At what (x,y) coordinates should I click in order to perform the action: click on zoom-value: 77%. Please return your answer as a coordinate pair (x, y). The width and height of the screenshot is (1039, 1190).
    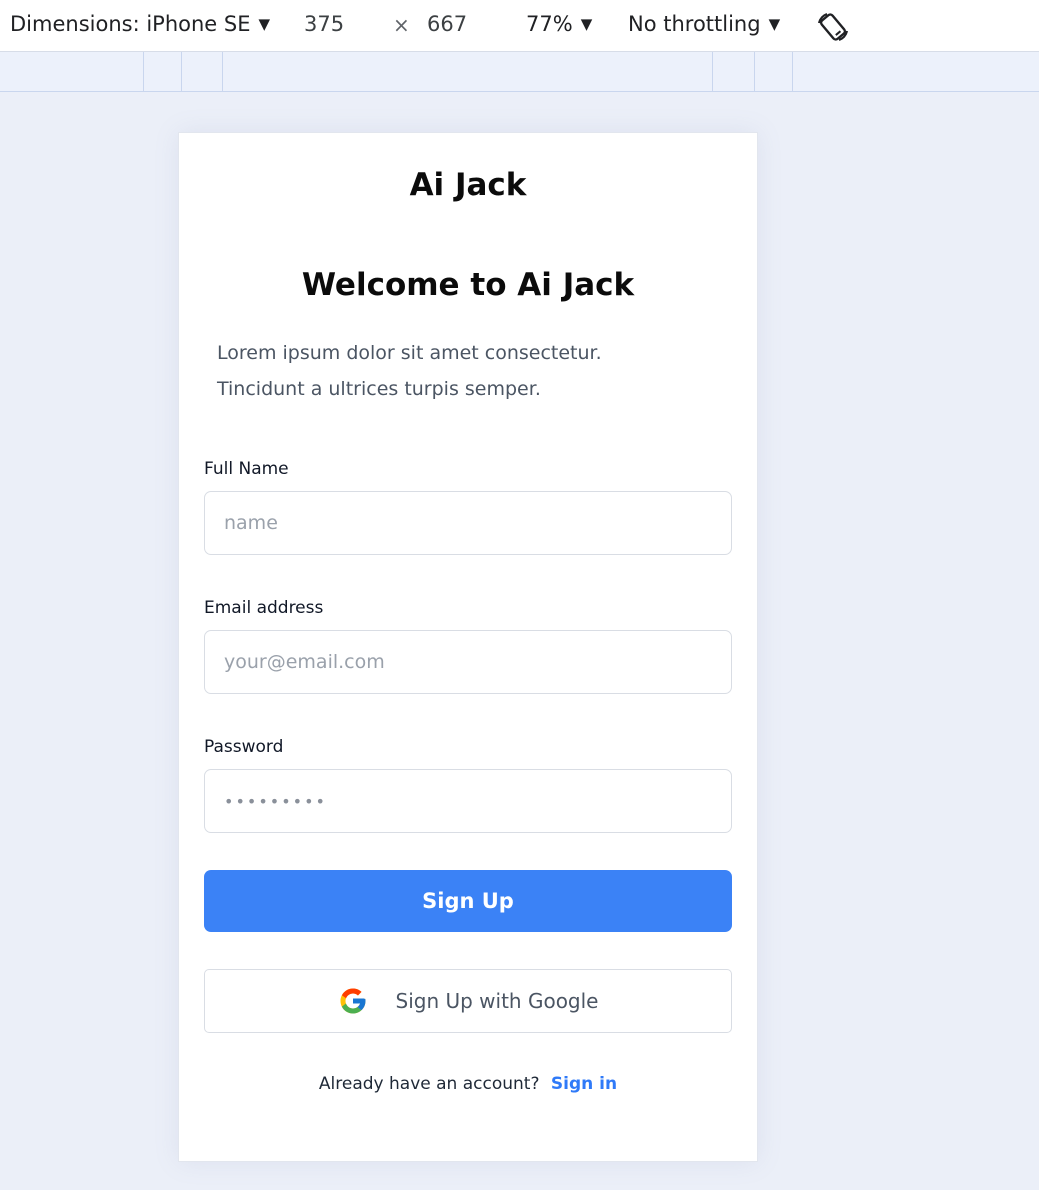
    Looking at the image, I should click on (549, 24).